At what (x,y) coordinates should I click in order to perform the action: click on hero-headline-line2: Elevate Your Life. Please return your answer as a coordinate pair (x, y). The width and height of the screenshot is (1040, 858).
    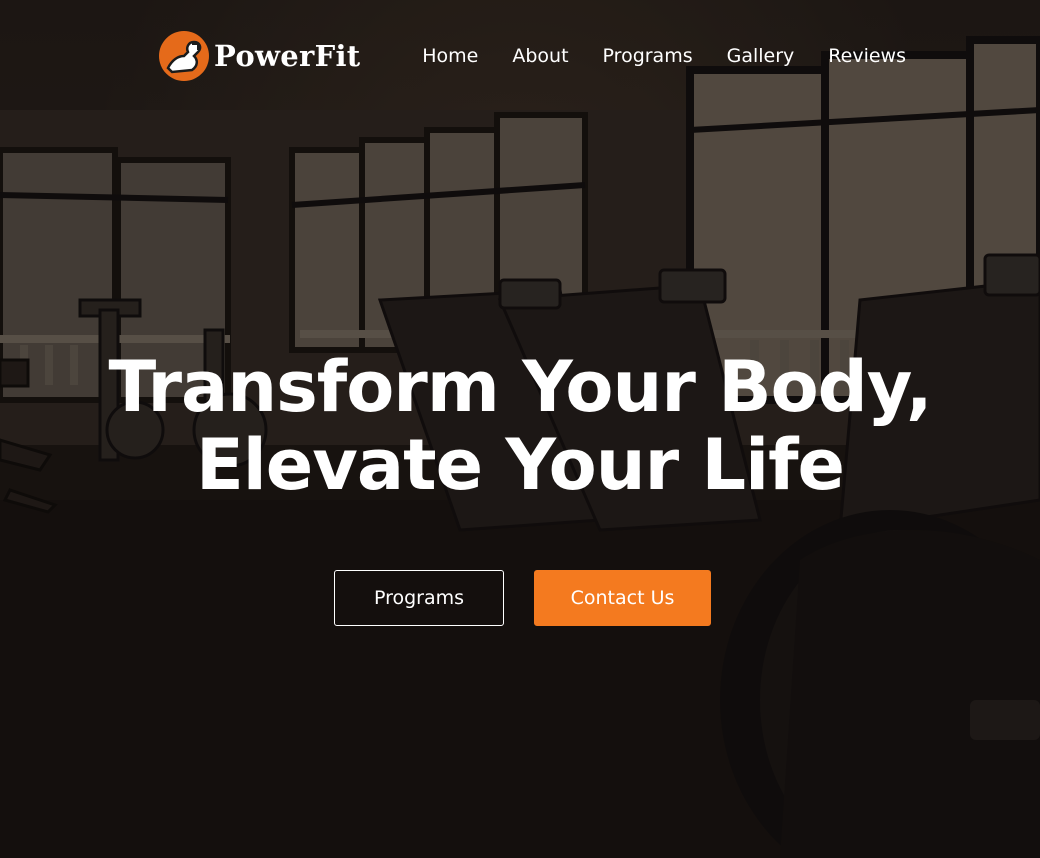
    Looking at the image, I should click on (520, 465).